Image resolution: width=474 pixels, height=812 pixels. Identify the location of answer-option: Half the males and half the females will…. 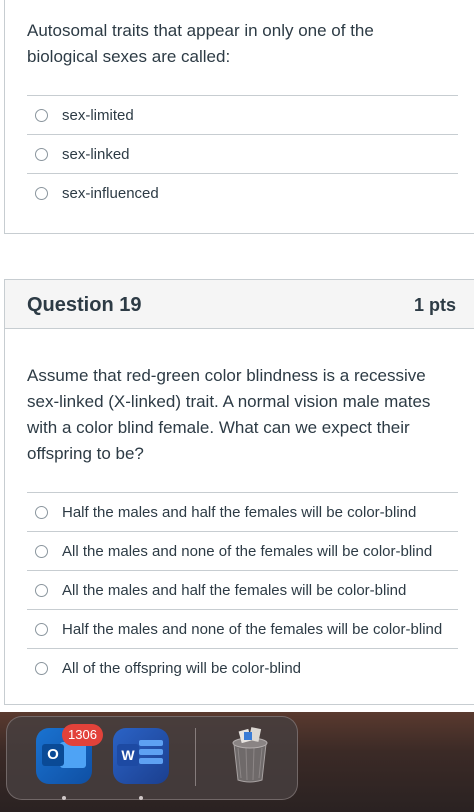
(242, 511).